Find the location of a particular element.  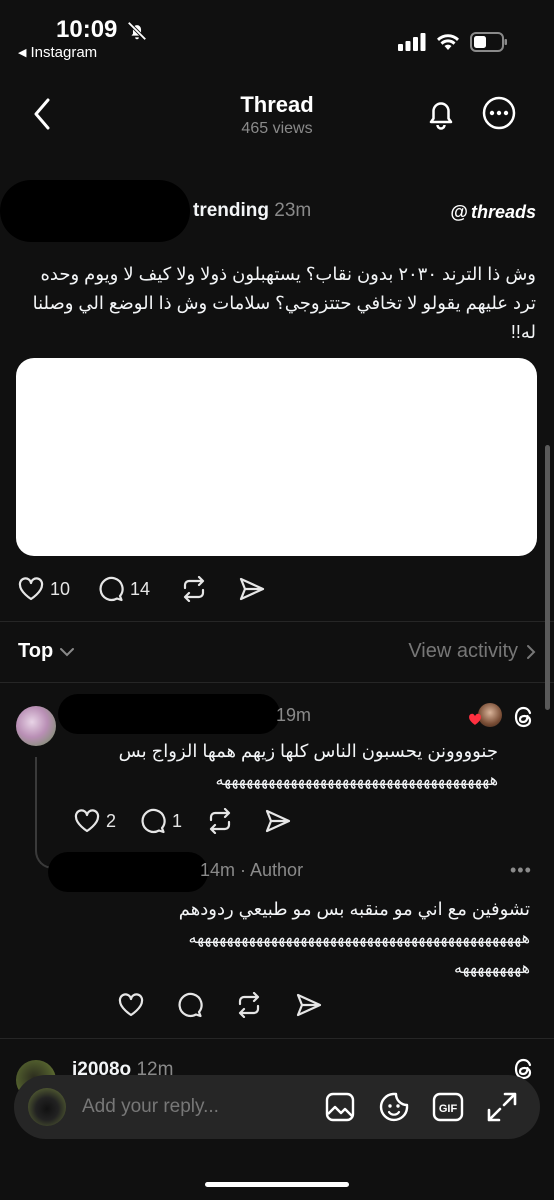

gif-icon: GIF is located at coordinates (448, 1107).